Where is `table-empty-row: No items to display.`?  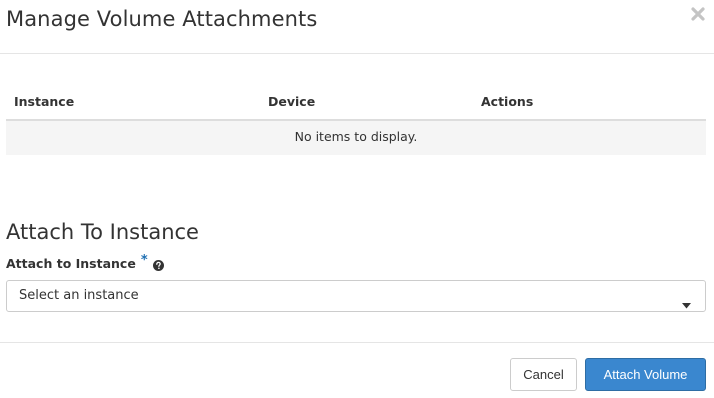 table-empty-row: No items to display. is located at coordinates (356, 138).